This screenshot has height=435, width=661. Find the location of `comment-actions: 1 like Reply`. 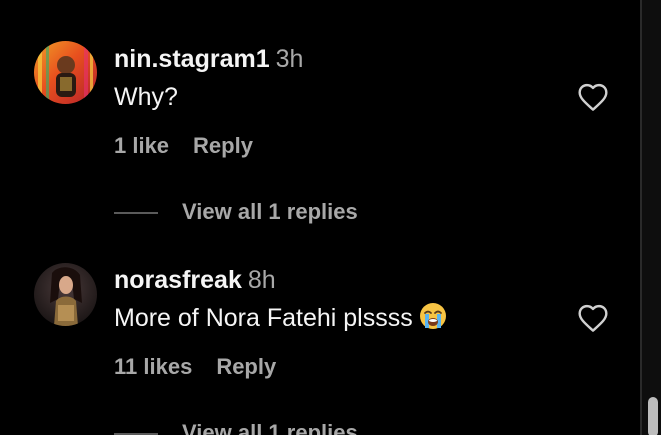

comment-actions: 1 like Reply is located at coordinates (183, 146).